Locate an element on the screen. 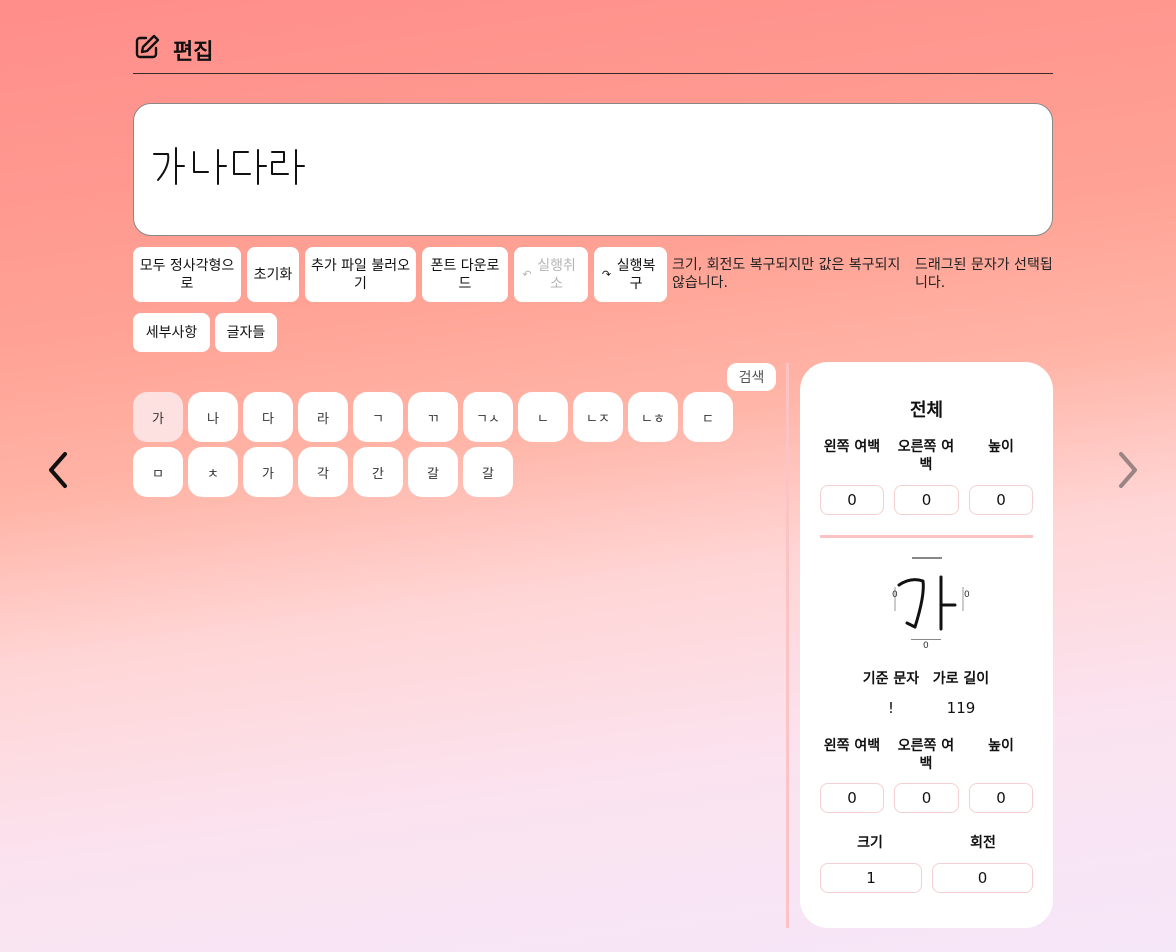 This screenshot has height=952, width=1176. right-margin-label: 오른쪽 여백 is located at coordinates (926, 456).